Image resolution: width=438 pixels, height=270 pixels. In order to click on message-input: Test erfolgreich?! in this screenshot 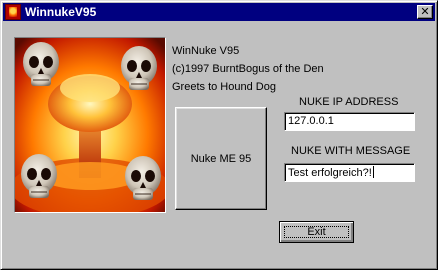, I will do `click(349, 172)`.